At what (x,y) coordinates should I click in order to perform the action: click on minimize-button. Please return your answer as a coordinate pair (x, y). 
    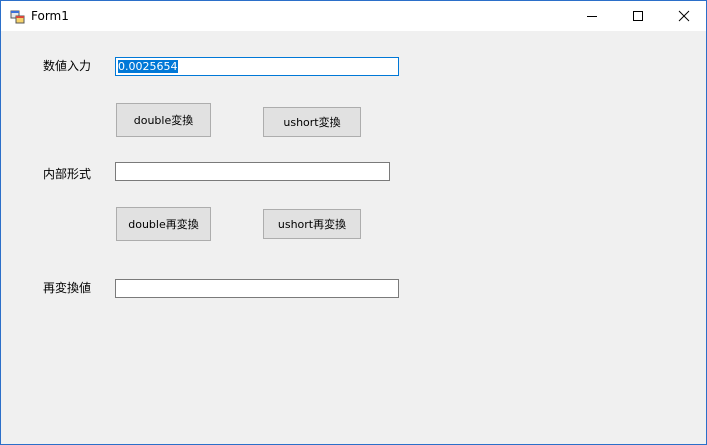
    Looking at the image, I should click on (592, 16).